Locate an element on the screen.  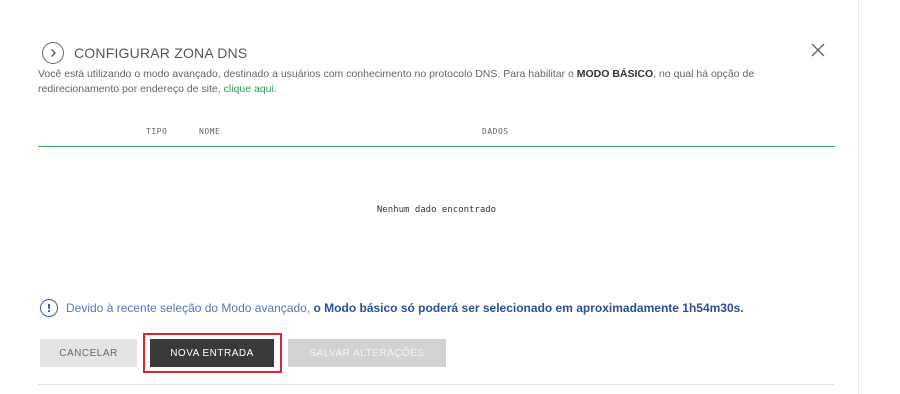
empty-table-message: Nenhum dado encontrado is located at coordinates (436, 210).